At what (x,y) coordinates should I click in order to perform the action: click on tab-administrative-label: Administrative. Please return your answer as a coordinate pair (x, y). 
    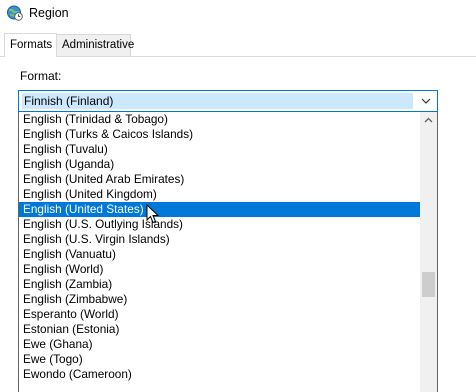
    Looking at the image, I should click on (98, 45).